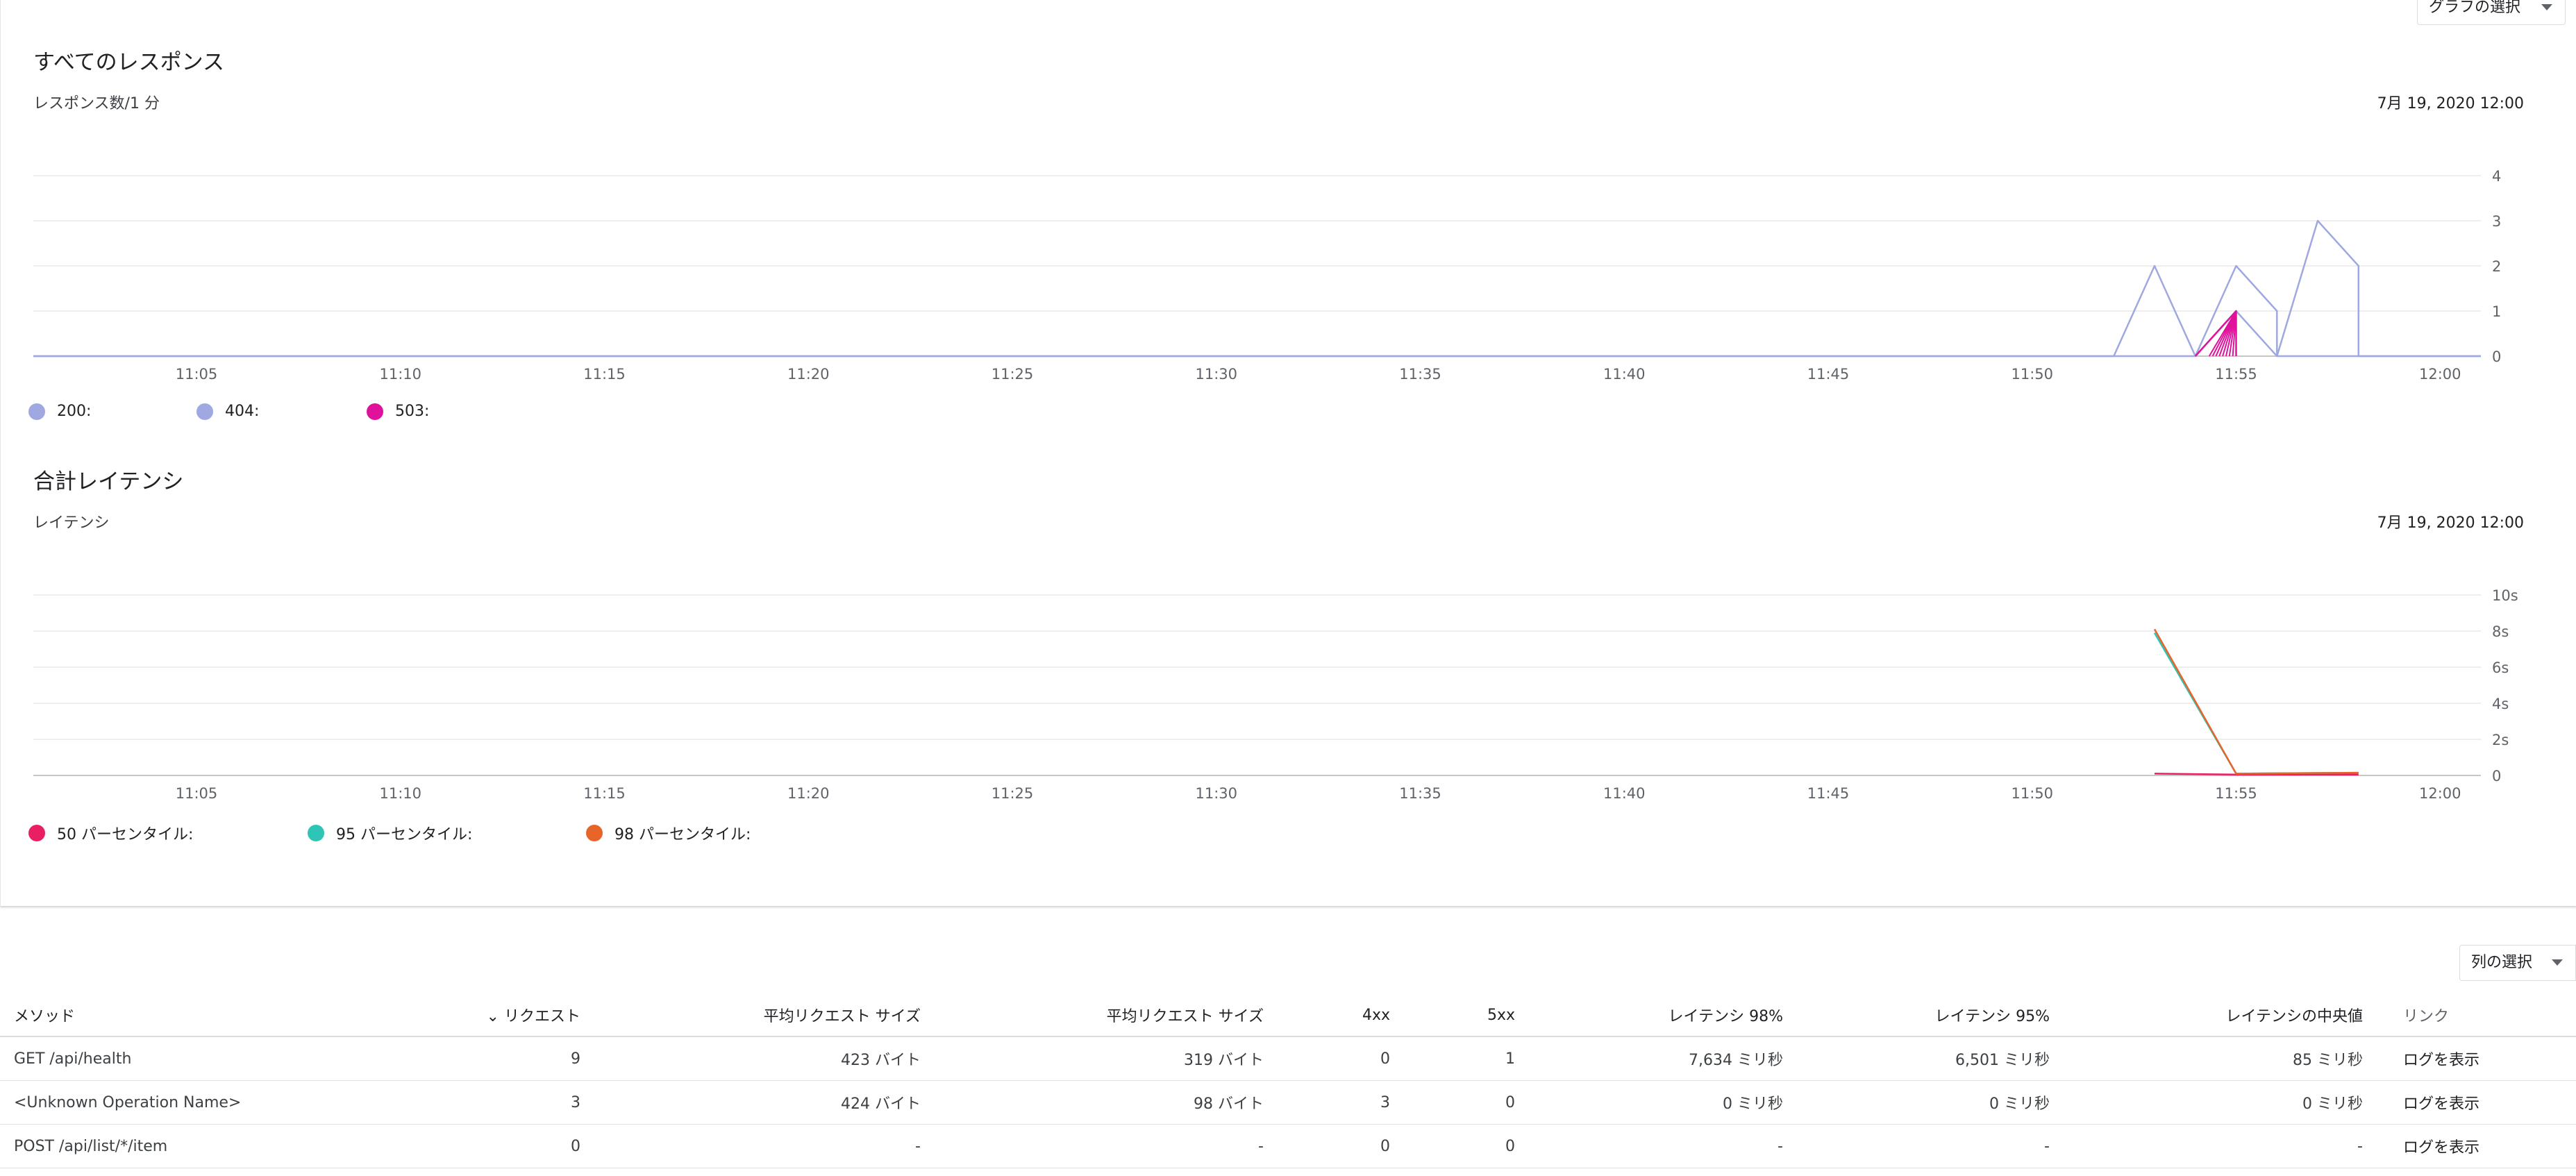 The height and width of the screenshot is (1176, 2576). I want to click on y-tick-label: 8s, so click(2500, 631).